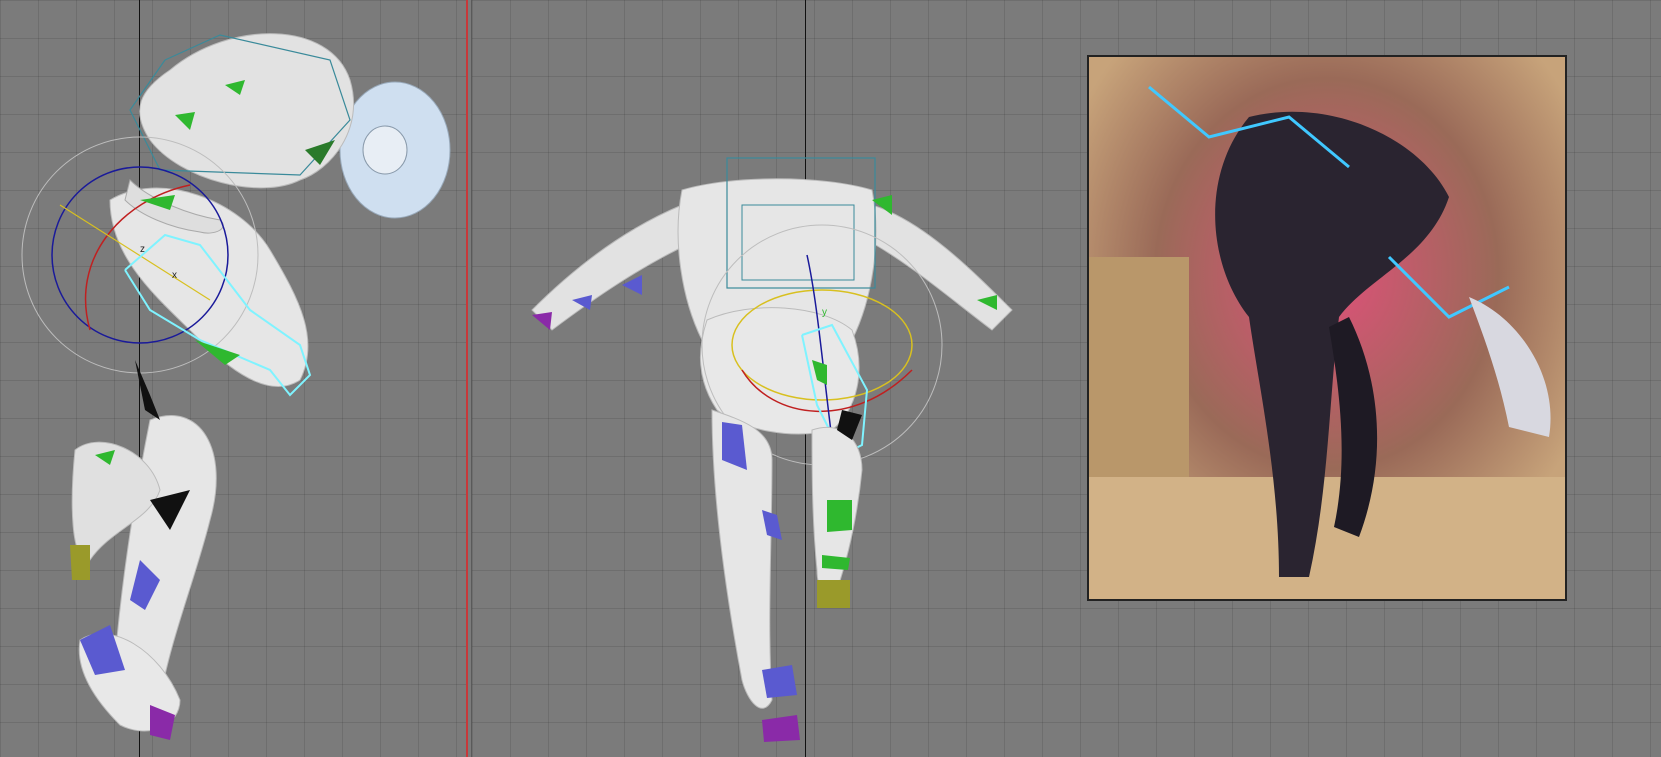 Image resolution: width=1661 pixels, height=757 pixels. Describe the element at coordinates (174, 275) in the screenshot. I see `gizmo-x-label: x` at that location.